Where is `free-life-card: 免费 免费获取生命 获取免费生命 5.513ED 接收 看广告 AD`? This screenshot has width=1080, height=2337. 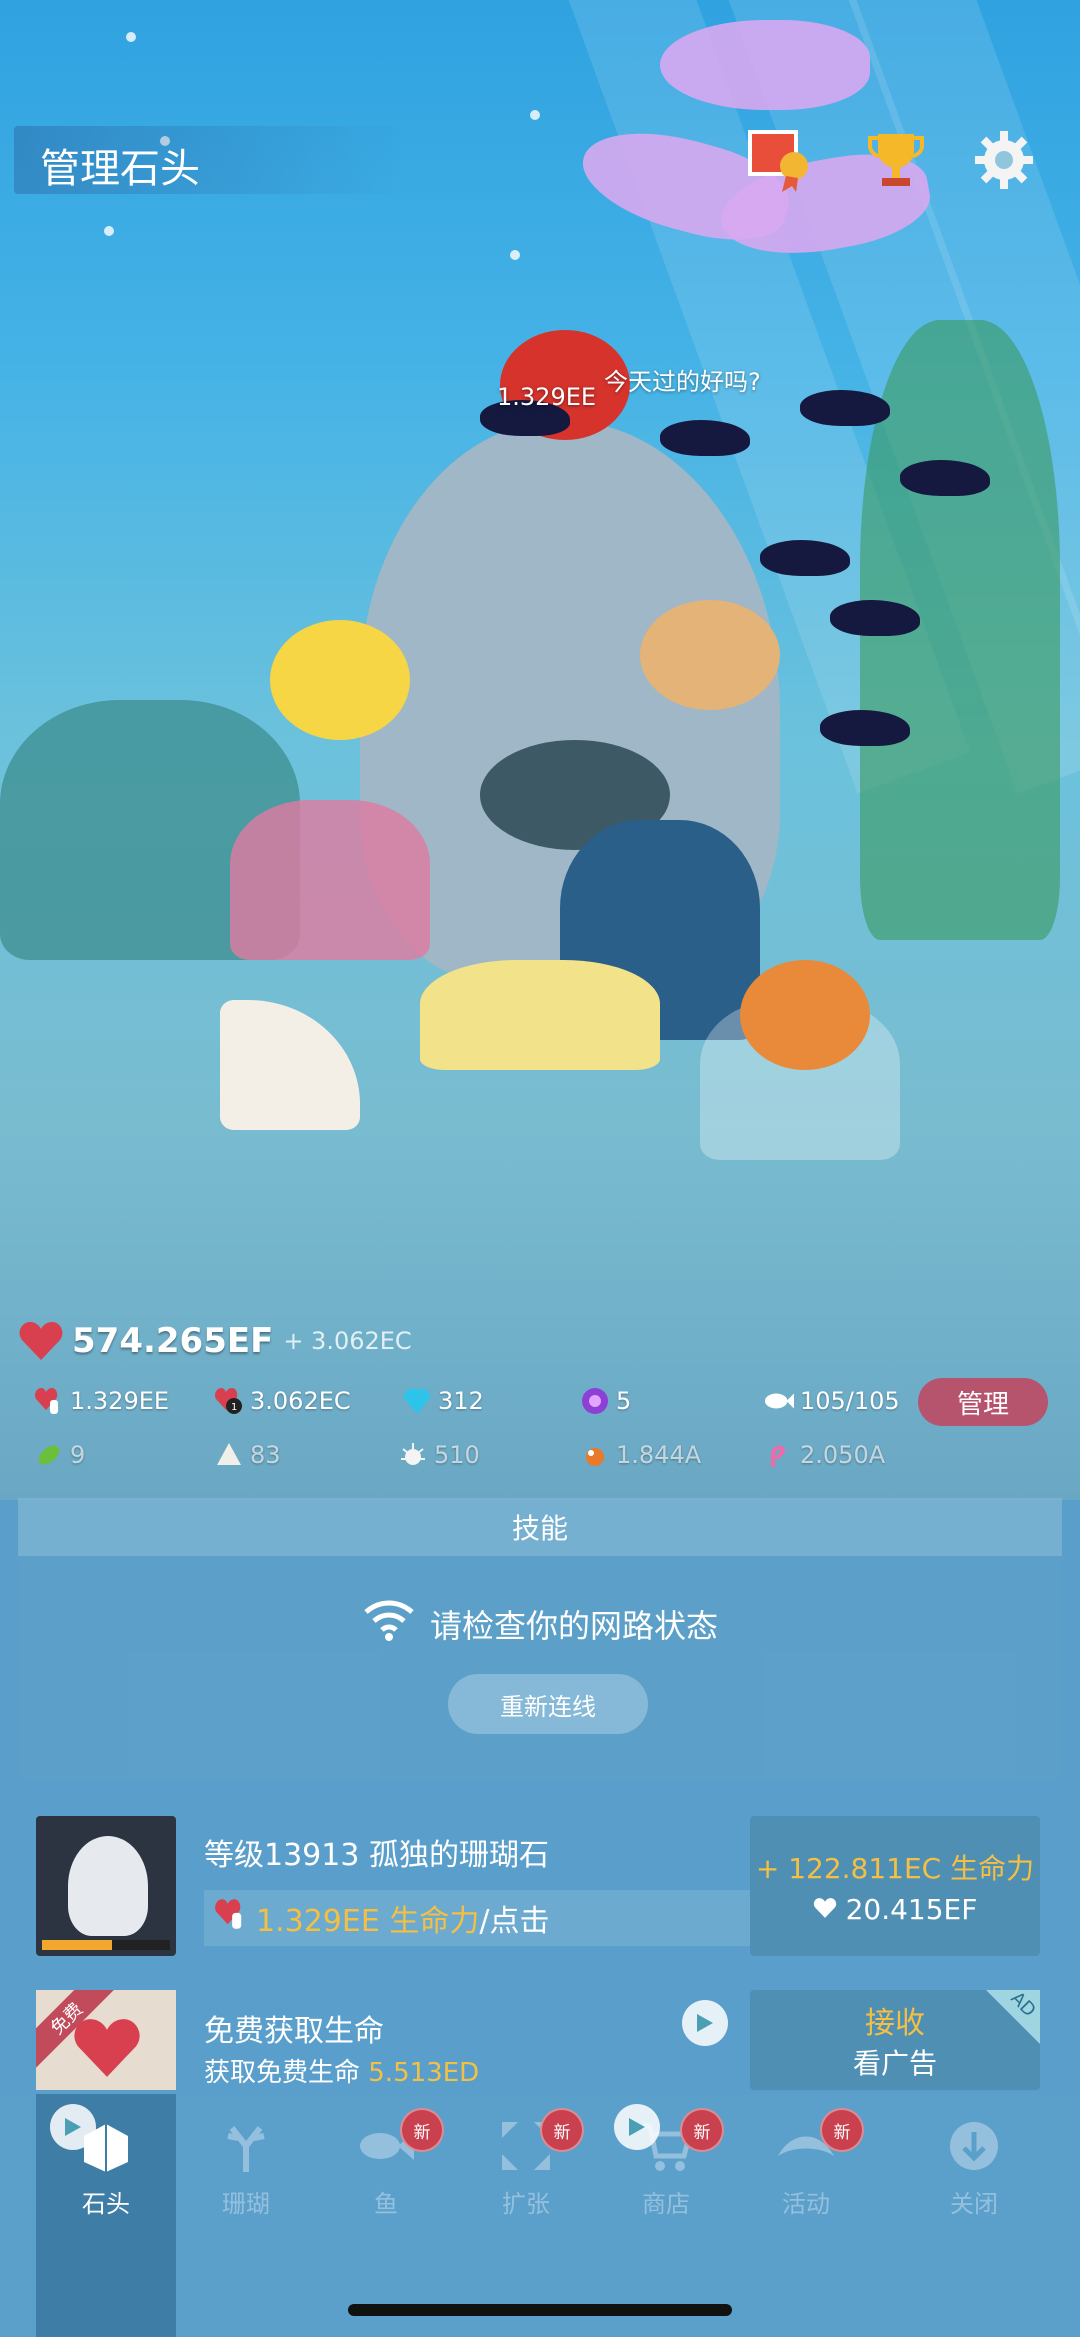
free-life-card: 免费 免费获取生命 获取免费生命 5.513ED 接收 看广告 AD is located at coordinates (540, 2039).